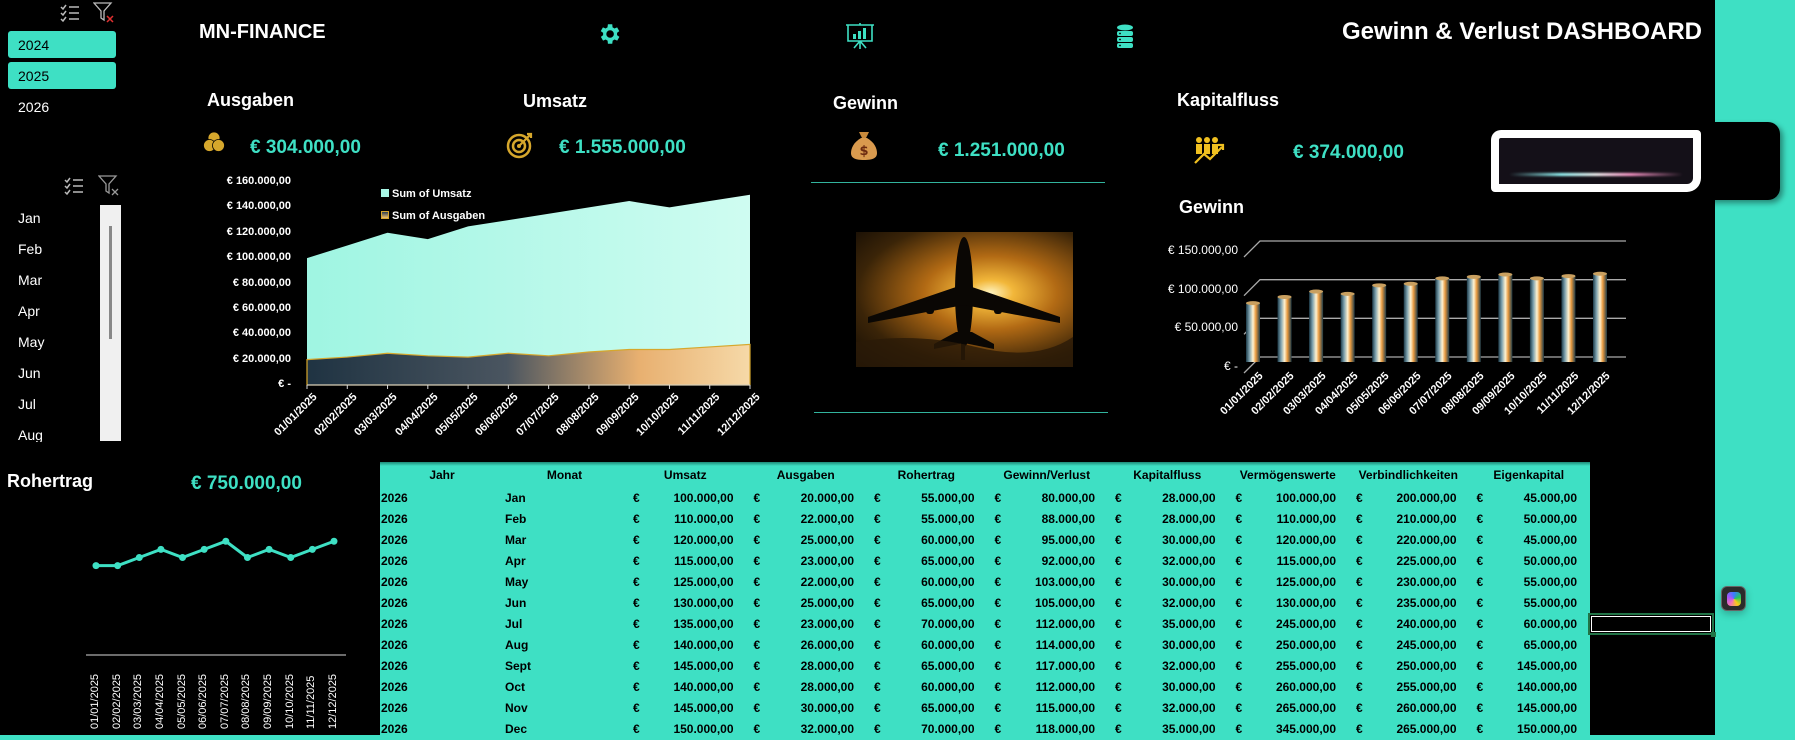  Describe the element at coordinates (1306, 498) in the screenshot. I see `cell-vermgenswerte: 100.000,00` at that location.